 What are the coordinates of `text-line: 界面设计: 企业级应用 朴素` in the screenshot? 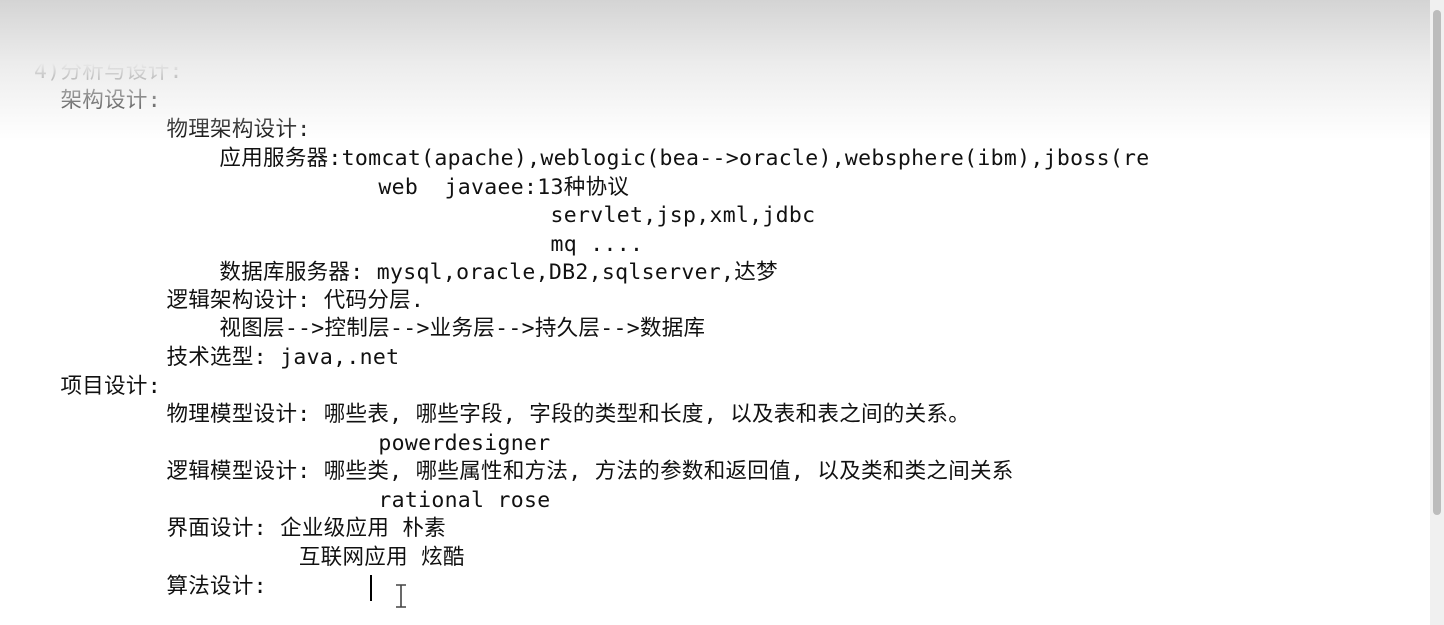 It's located at (240, 528).